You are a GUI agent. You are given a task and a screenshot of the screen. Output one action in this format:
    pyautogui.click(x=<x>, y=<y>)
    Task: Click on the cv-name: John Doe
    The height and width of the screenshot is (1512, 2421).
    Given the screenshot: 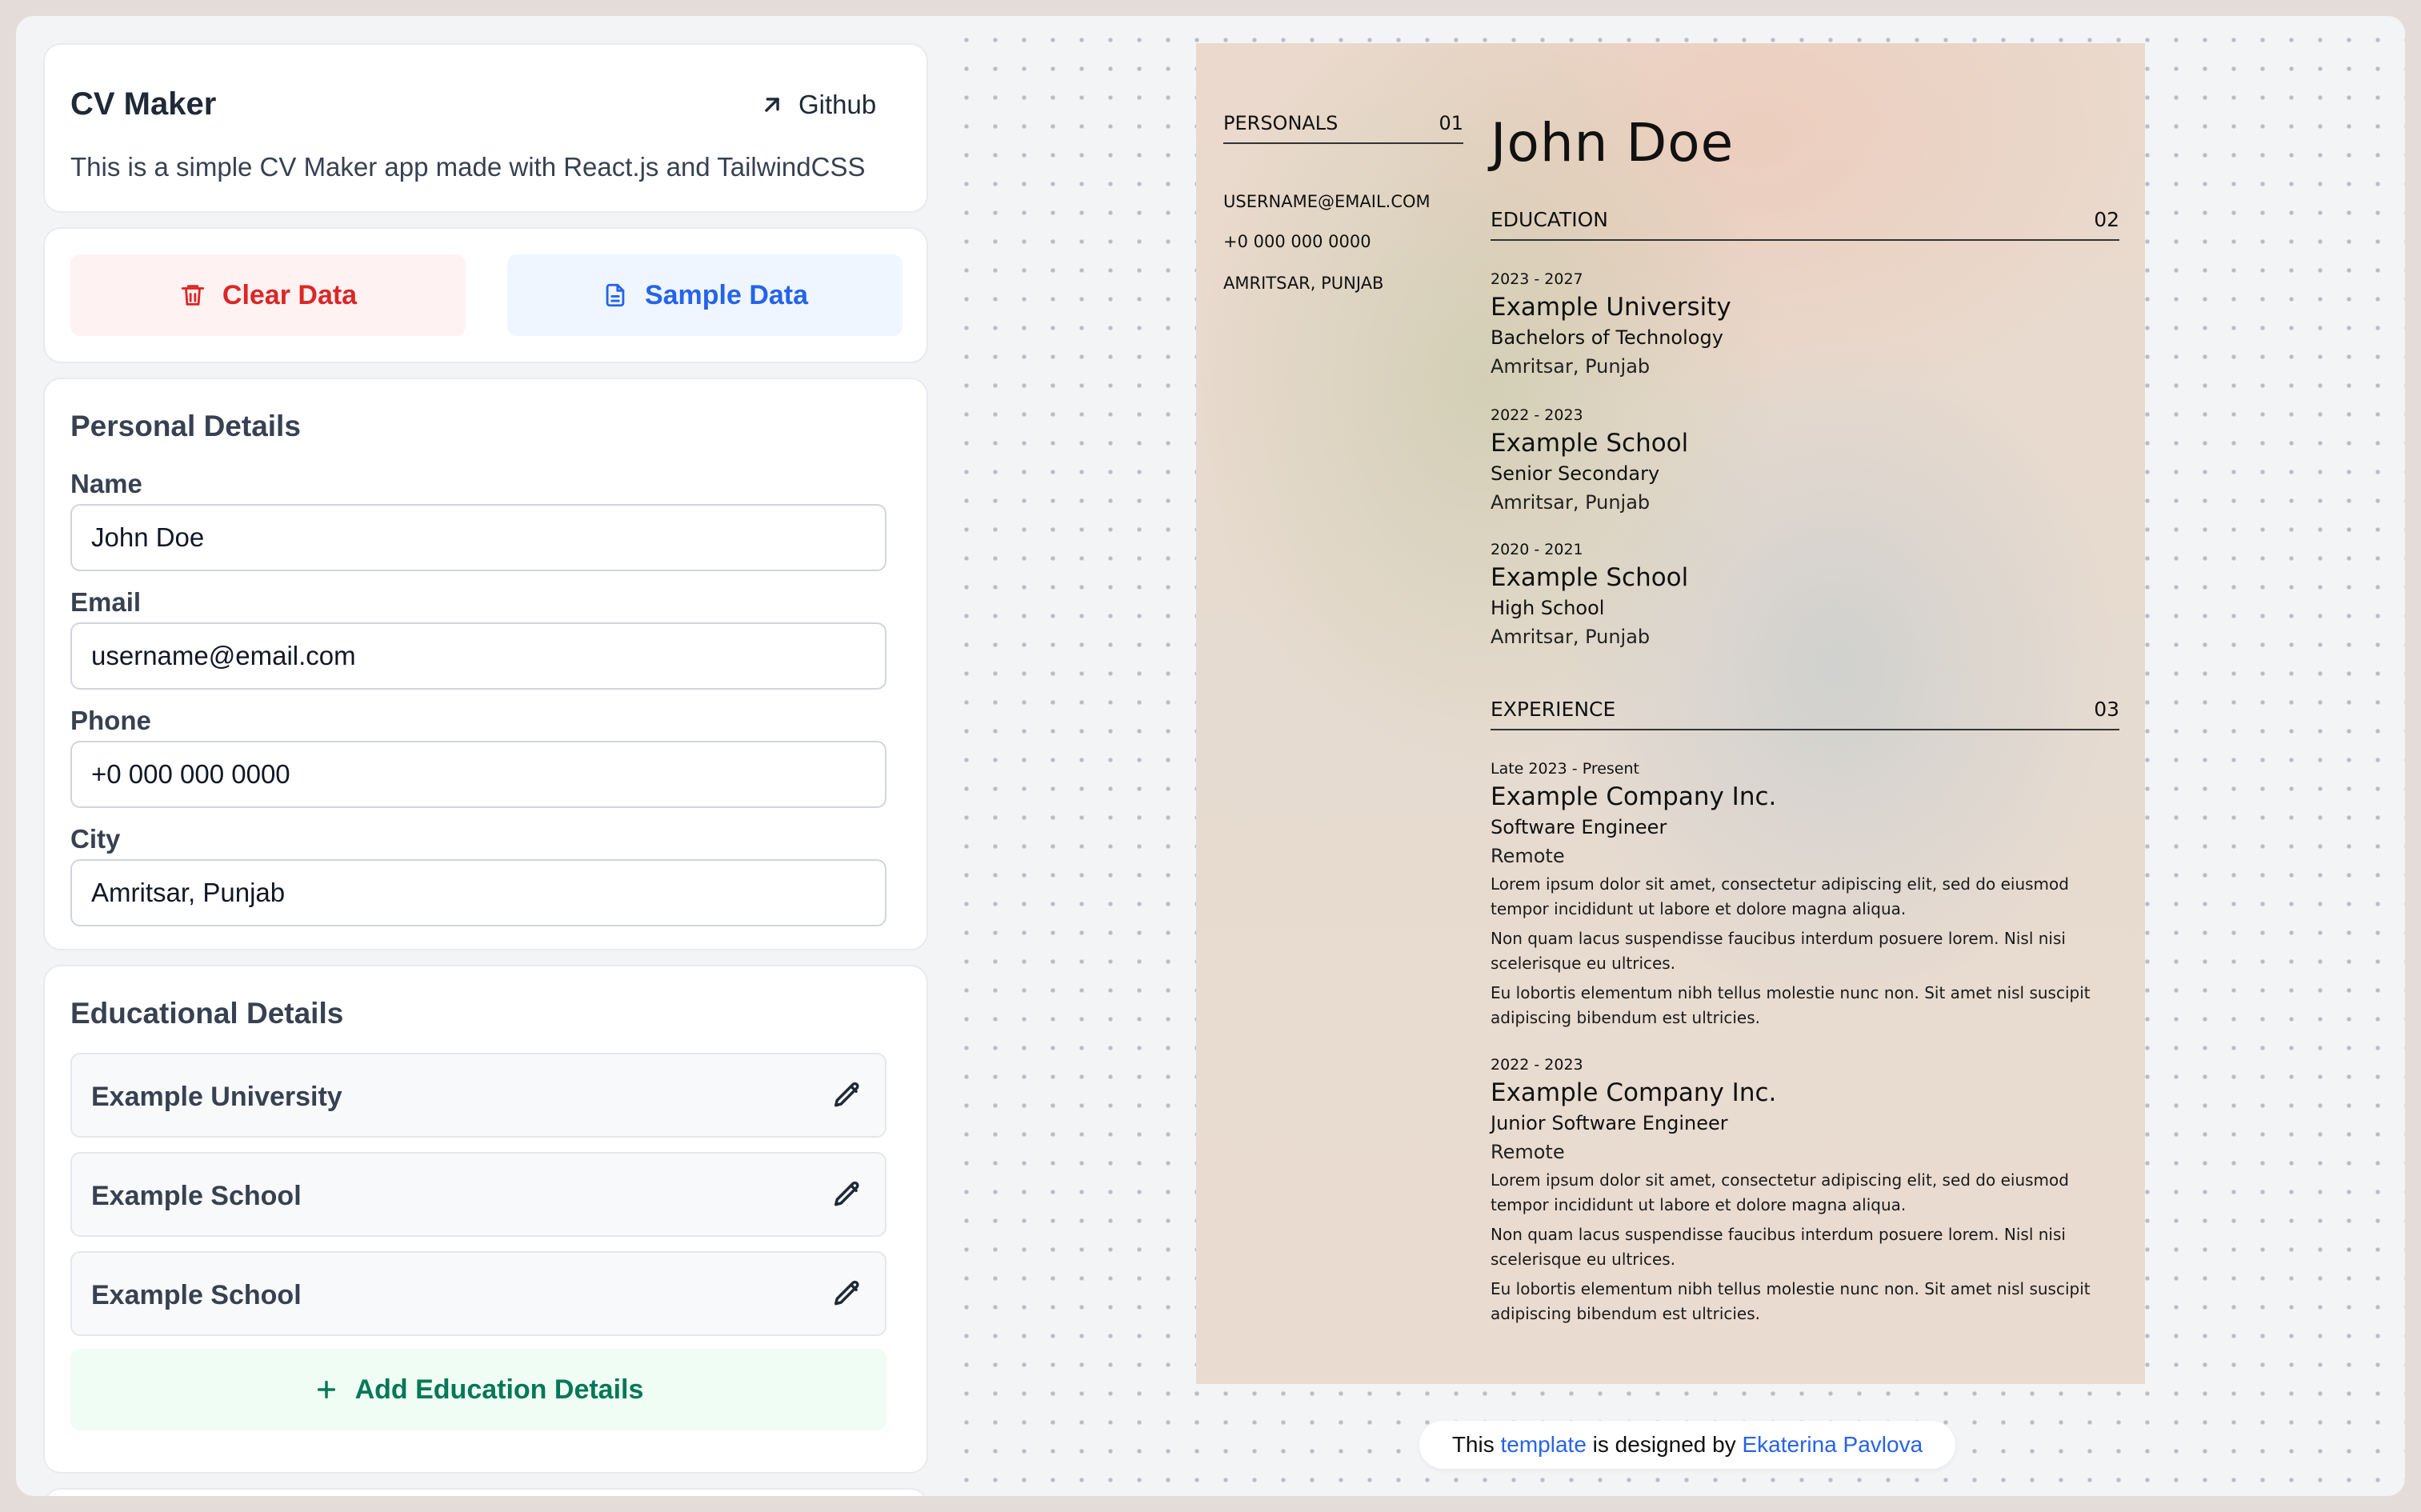 What is the action you would take?
    pyautogui.click(x=1613, y=143)
    